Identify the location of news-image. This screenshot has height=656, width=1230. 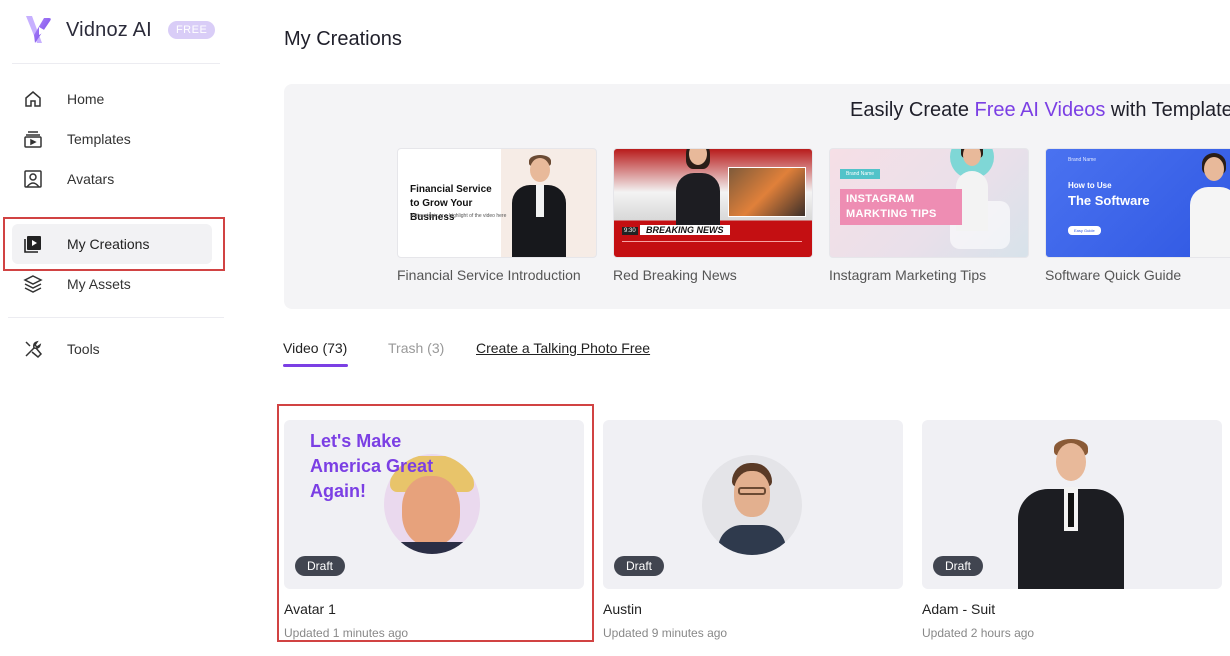
(767, 192).